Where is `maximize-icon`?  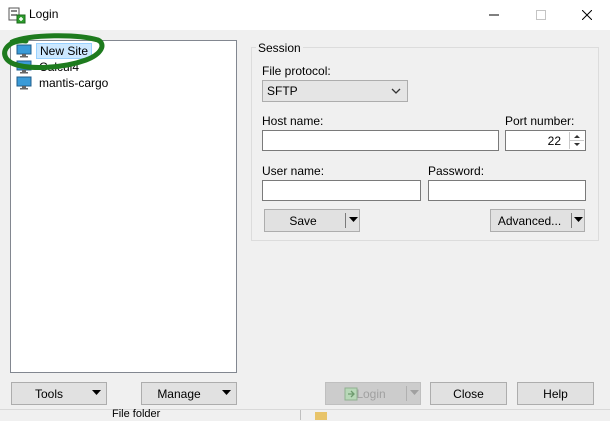
maximize-icon is located at coordinates (541, 15).